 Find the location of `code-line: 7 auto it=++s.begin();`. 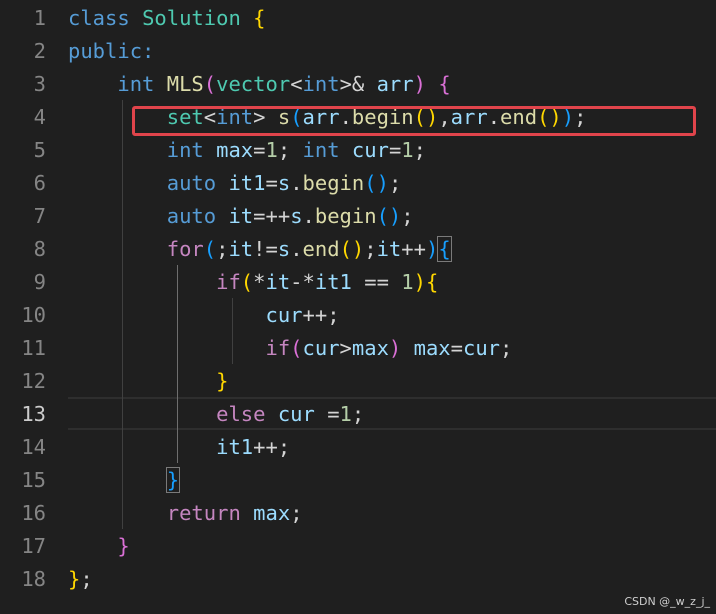

code-line: 7 auto it=++s.begin(); is located at coordinates (358, 216).